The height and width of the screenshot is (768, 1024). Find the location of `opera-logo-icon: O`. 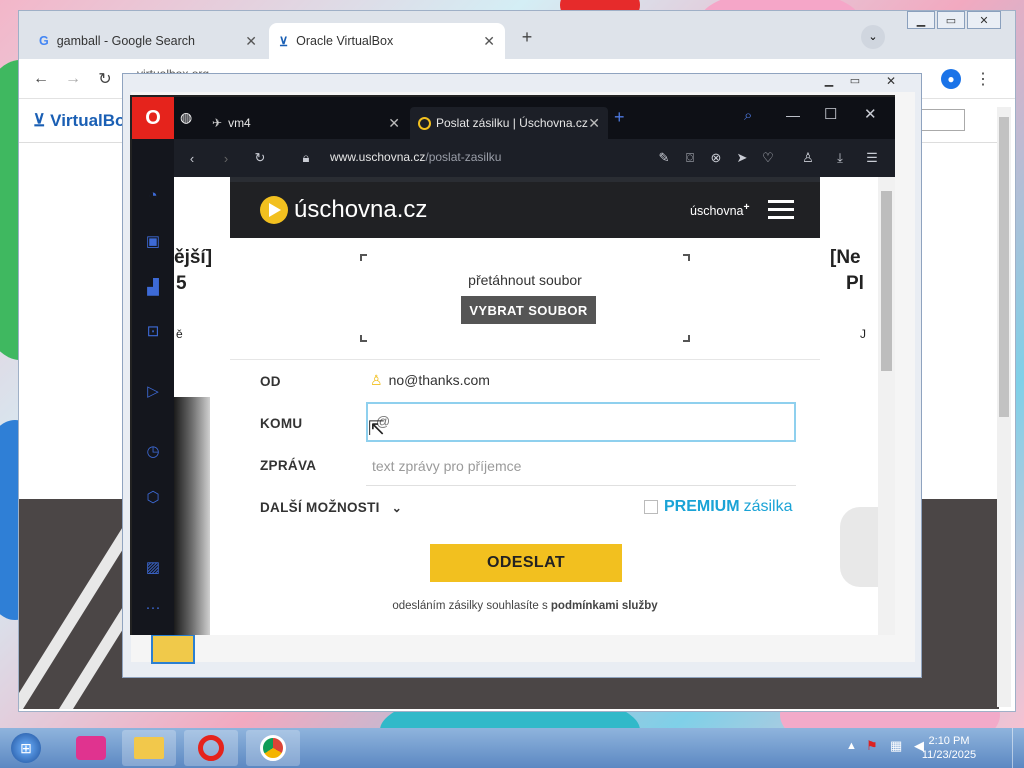

opera-logo-icon: O is located at coordinates (153, 118).